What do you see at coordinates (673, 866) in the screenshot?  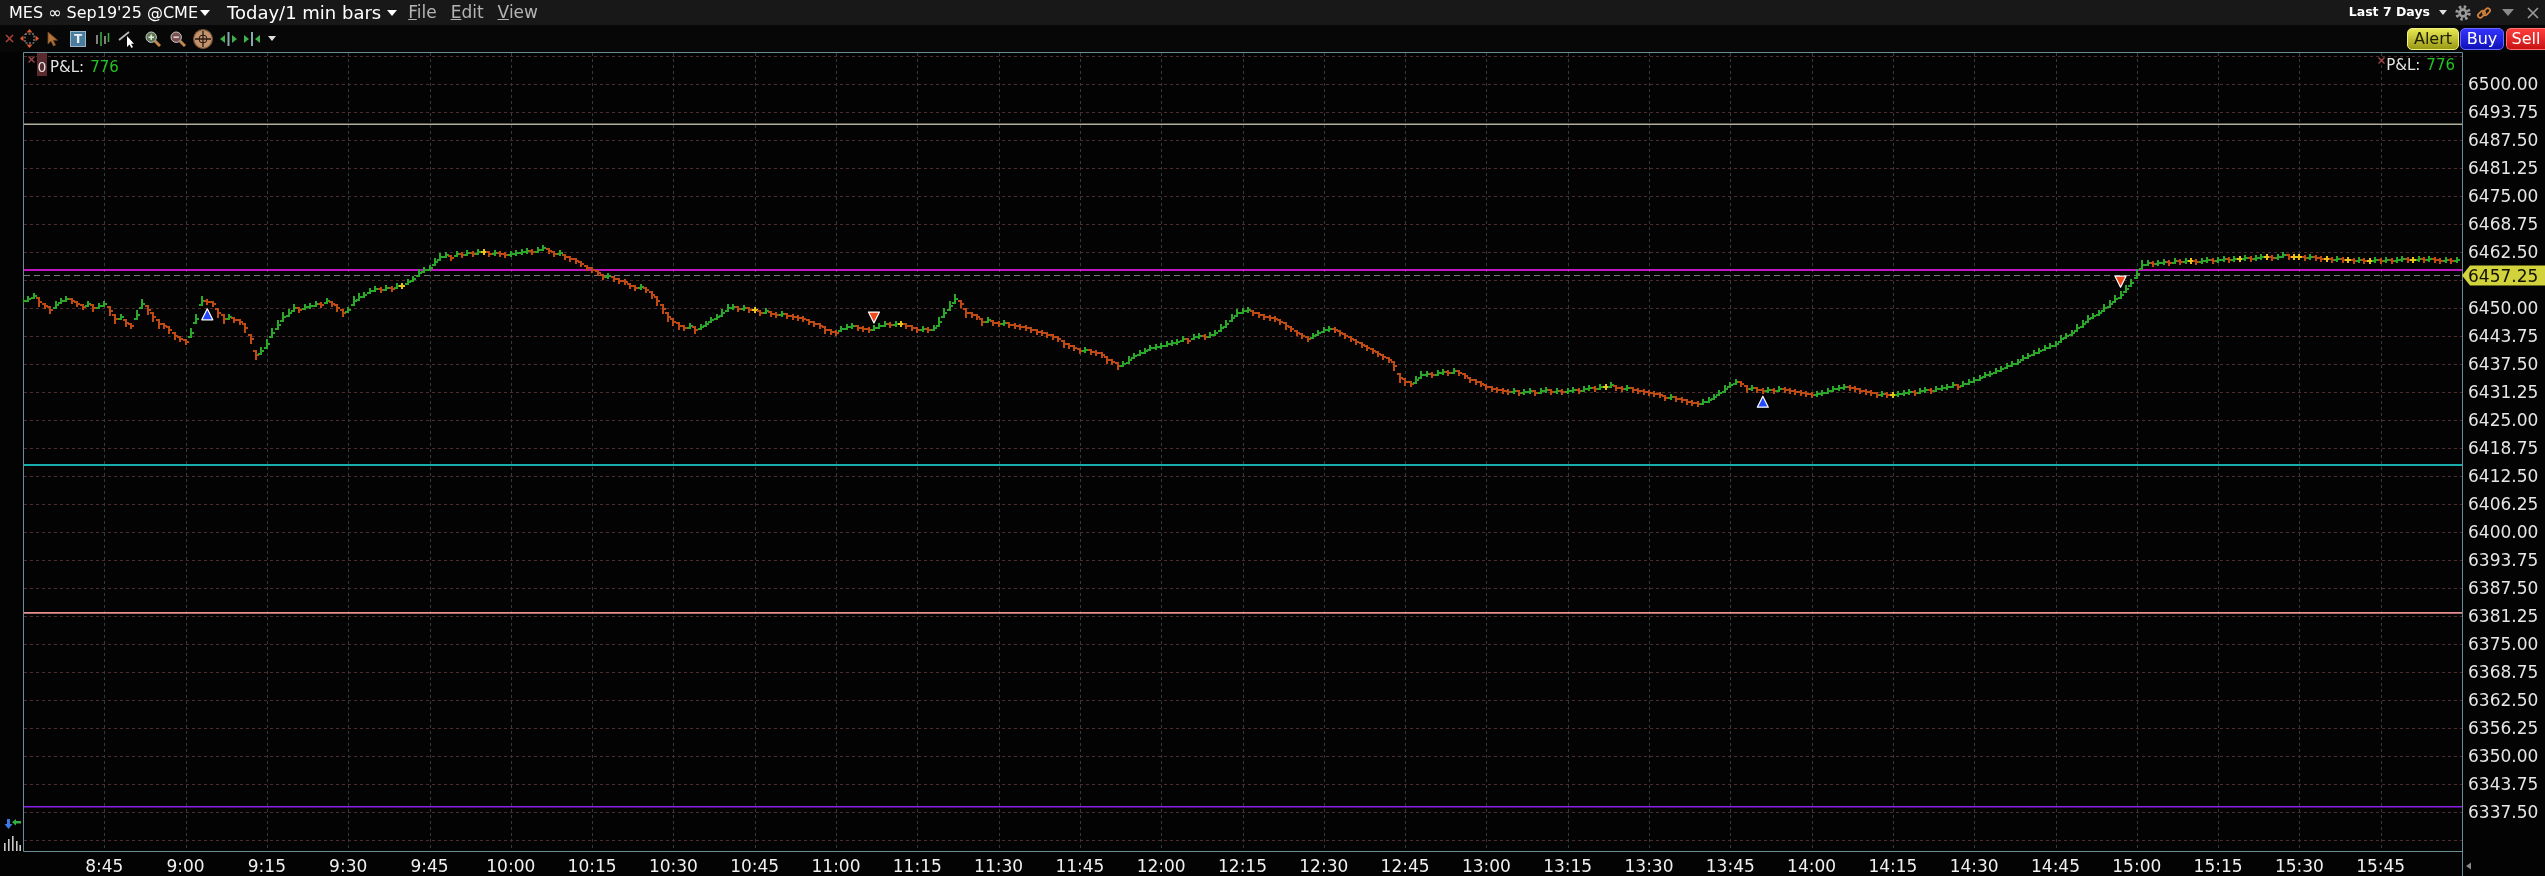 I see `x-axis-label: 10:30` at bounding box center [673, 866].